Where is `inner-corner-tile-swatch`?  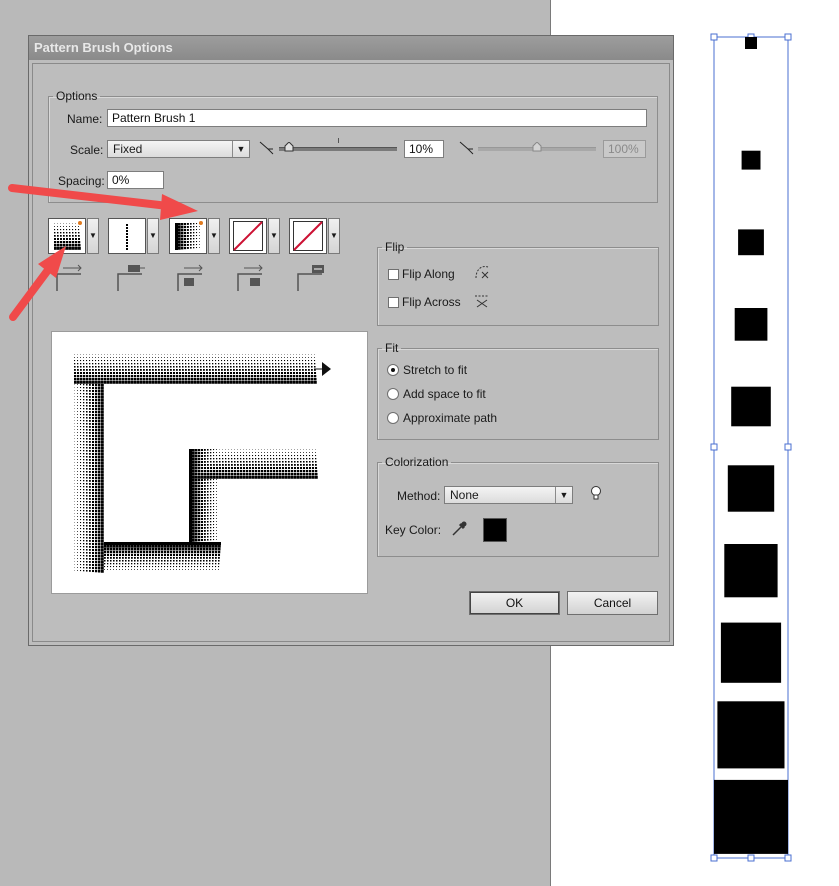
inner-corner-tile-swatch is located at coordinates (188, 236).